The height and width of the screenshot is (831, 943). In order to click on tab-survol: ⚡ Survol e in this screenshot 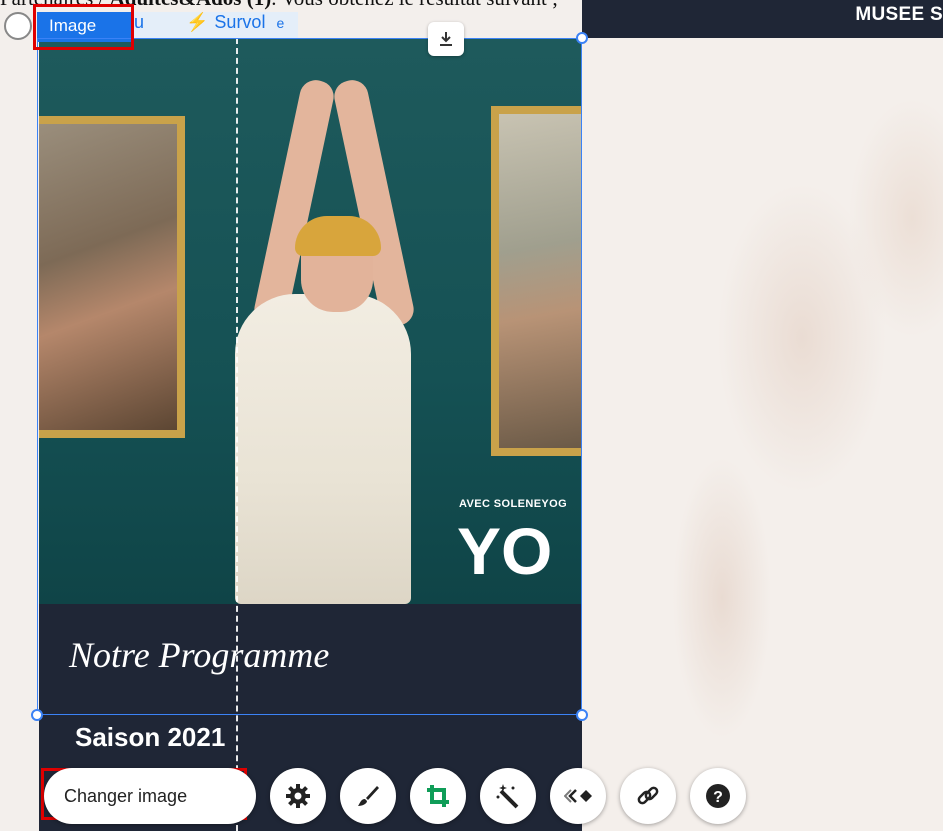, I will do `click(233, 25)`.